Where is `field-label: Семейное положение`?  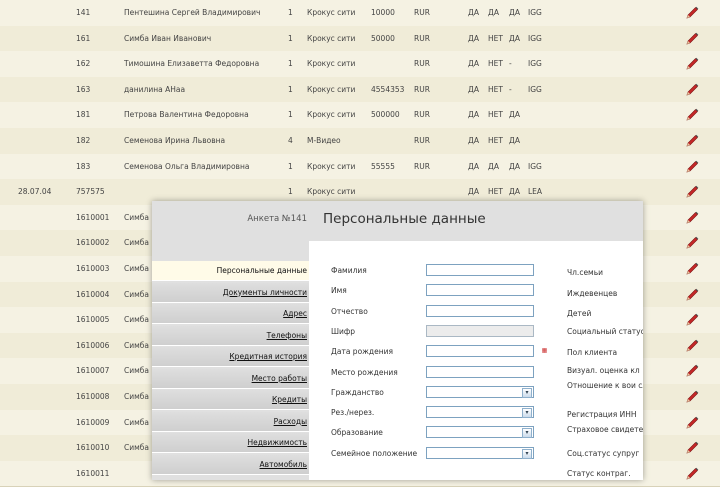 field-label: Семейное положение is located at coordinates (374, 453).